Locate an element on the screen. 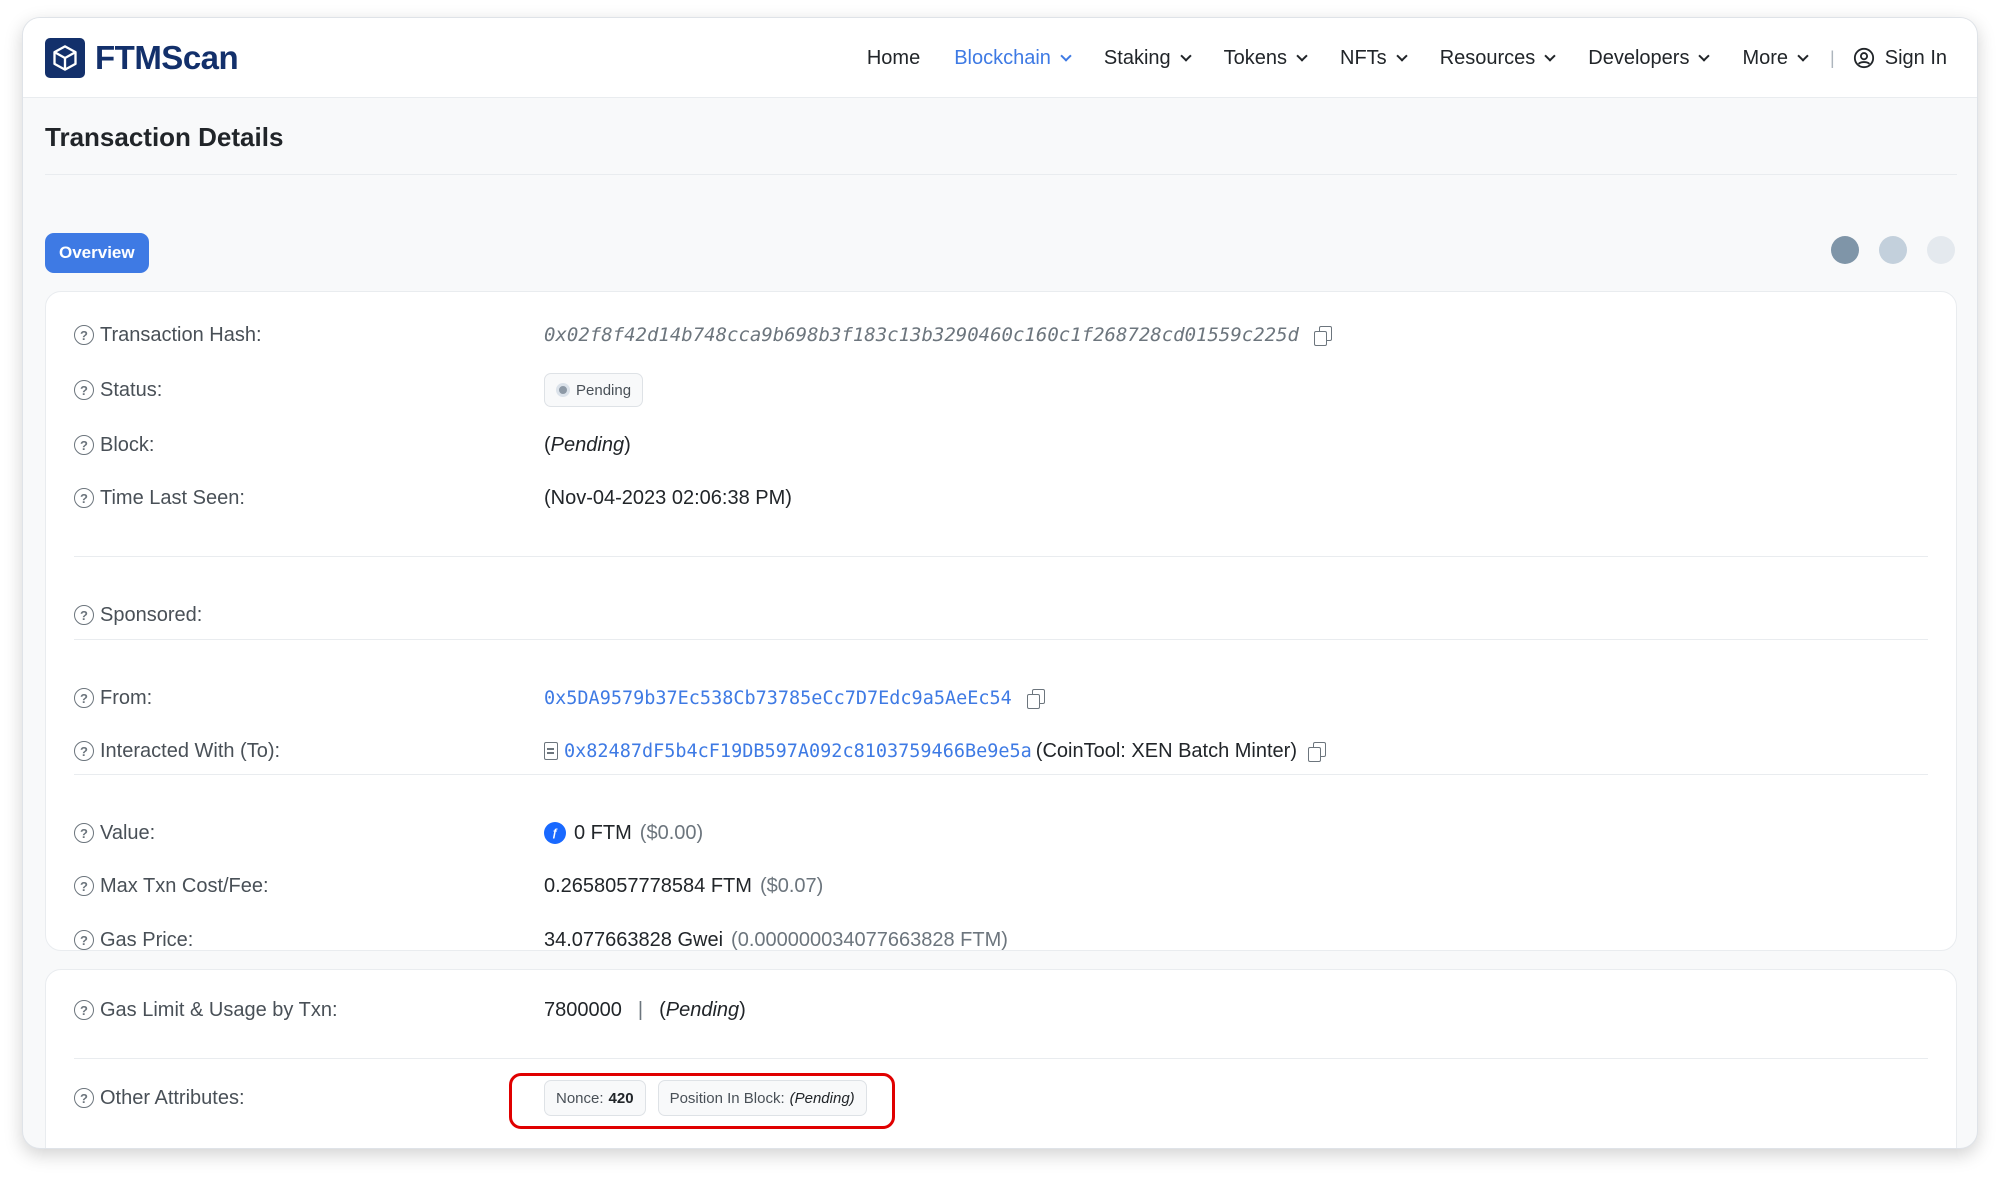 This screenshot has width=2000, height=1177. nonce-badge: Nonce: 420 is located at coordinates (595, 1098).